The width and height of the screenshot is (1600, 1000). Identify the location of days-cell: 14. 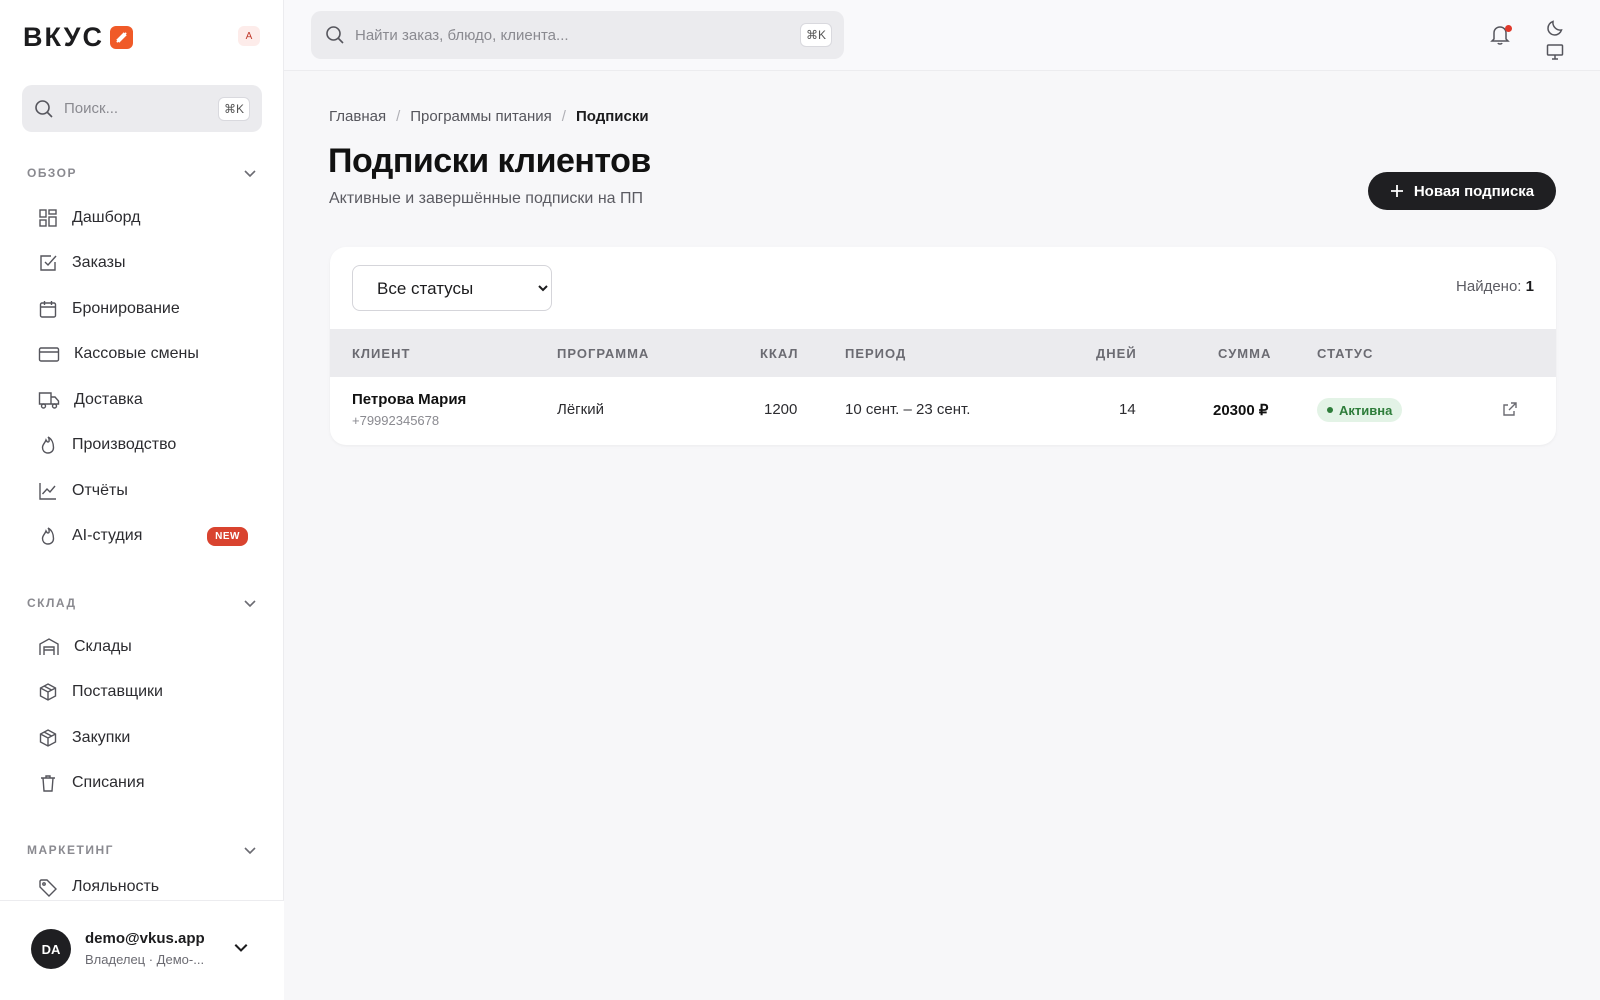
(1127, 409).